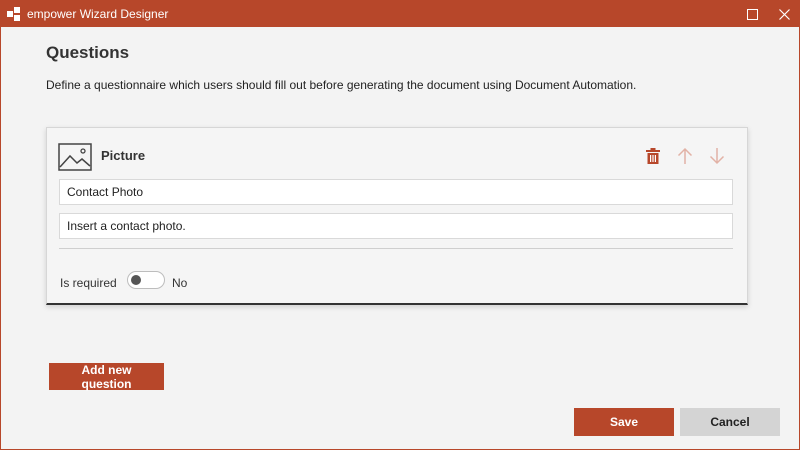  I want to click on title-bar: empower Wizard Designer, so click(400, 14).